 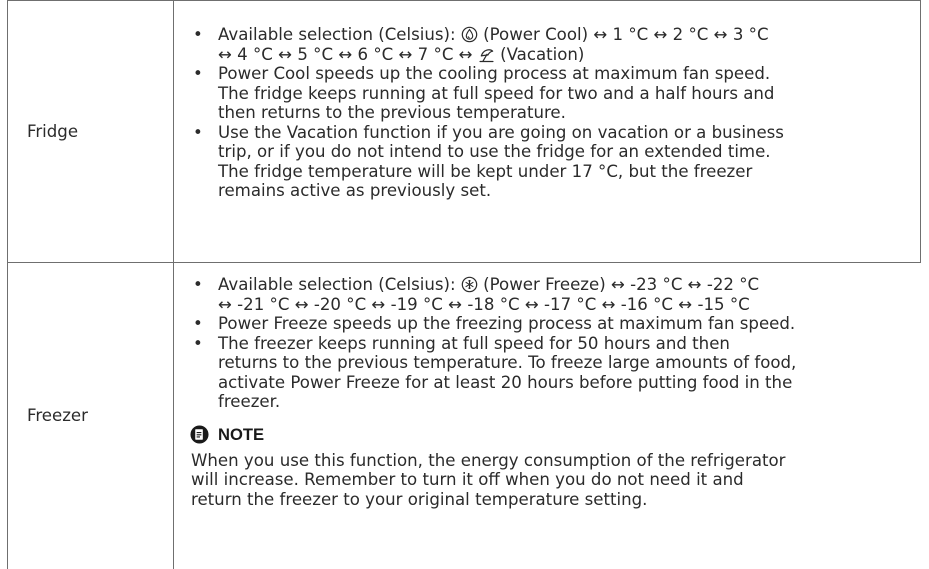 I want to click on text-segment: ↔ 4 °C ↔ 5 °C ↔ 6 °C ↔ 7 °C ↔, so click(x=348, y=54).